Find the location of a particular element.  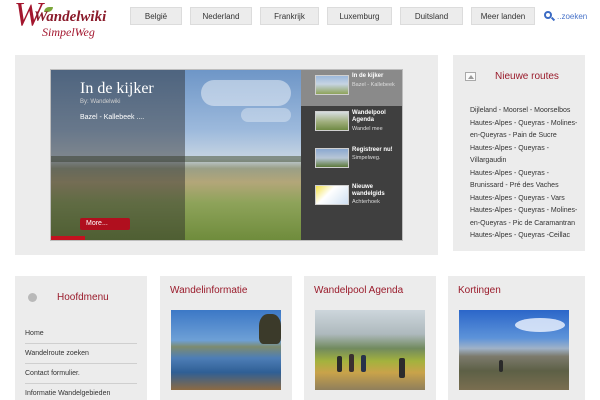

nav-item-meer-landen: Meer landen is located at coordinates (503, 16).